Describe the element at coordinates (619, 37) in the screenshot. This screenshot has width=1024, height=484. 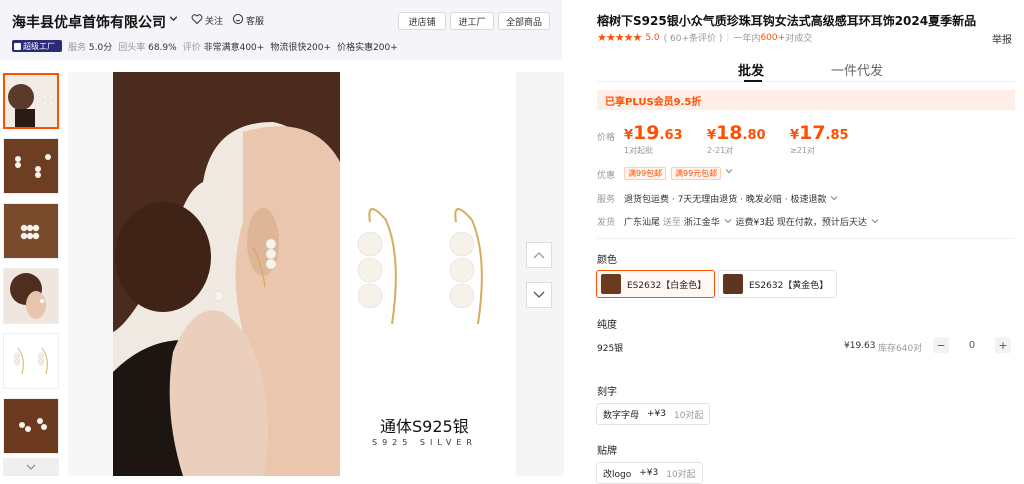
I see `star-rating: ★★★★★` at that location.